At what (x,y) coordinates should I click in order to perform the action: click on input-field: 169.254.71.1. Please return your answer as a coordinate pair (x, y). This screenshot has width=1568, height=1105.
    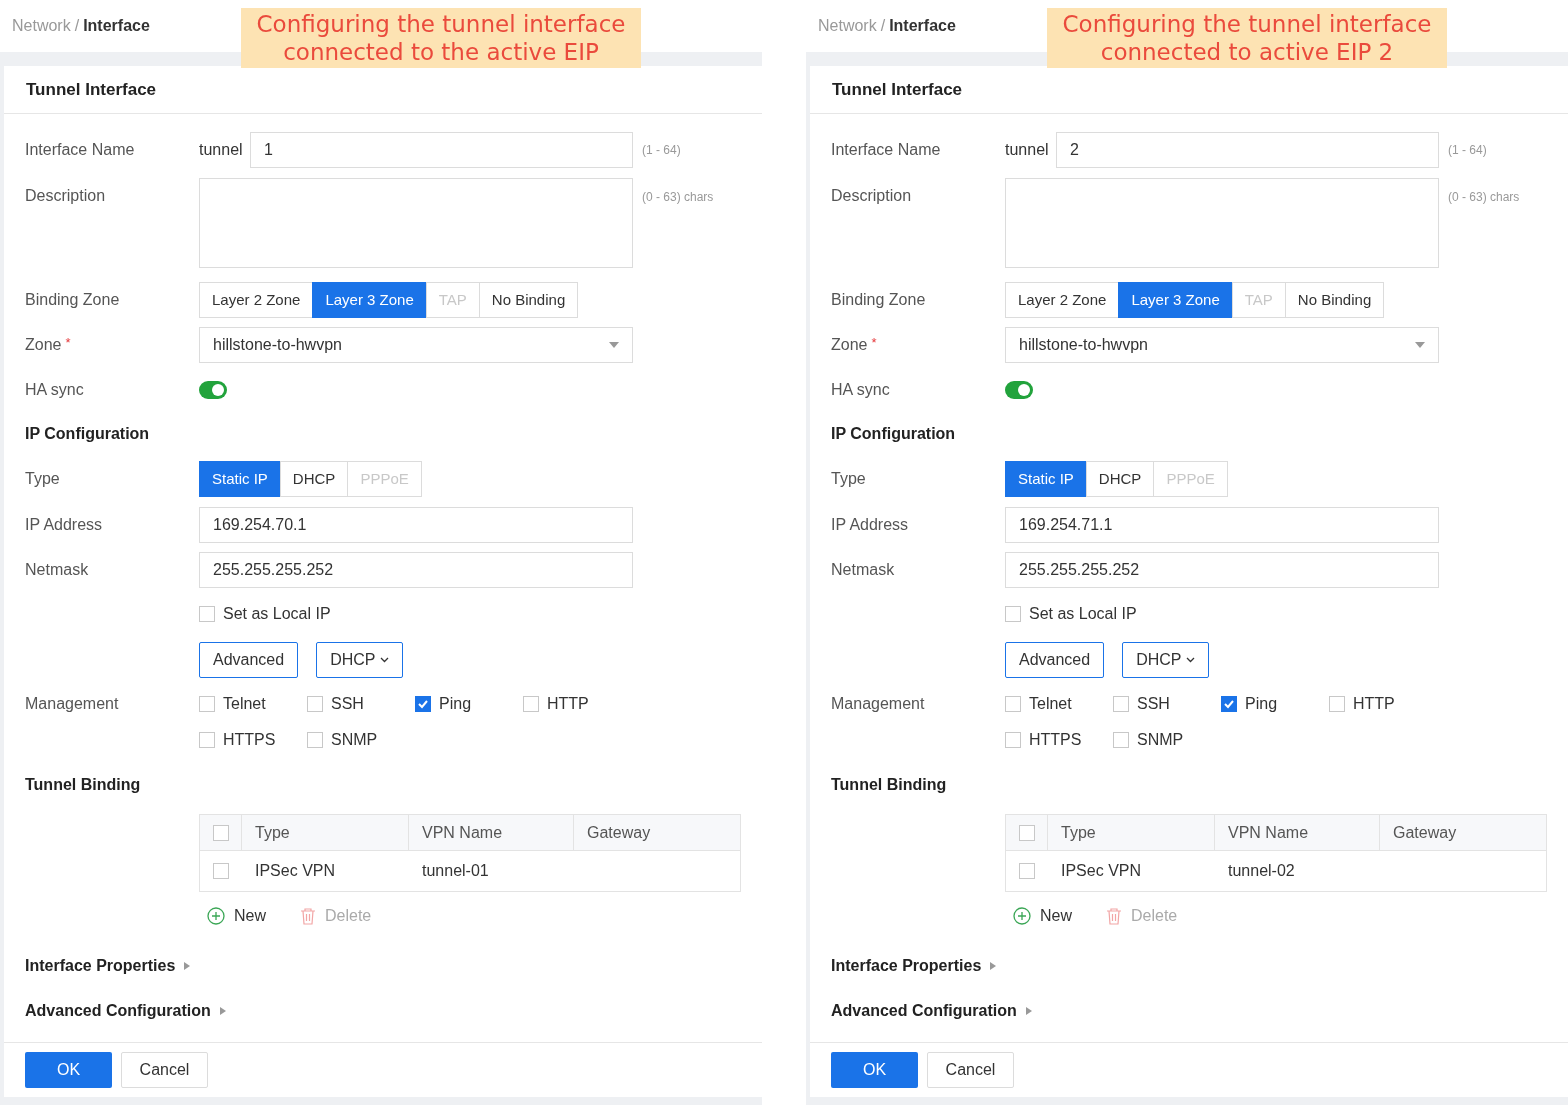
    Looking at the image, I should click on (1222, 525).